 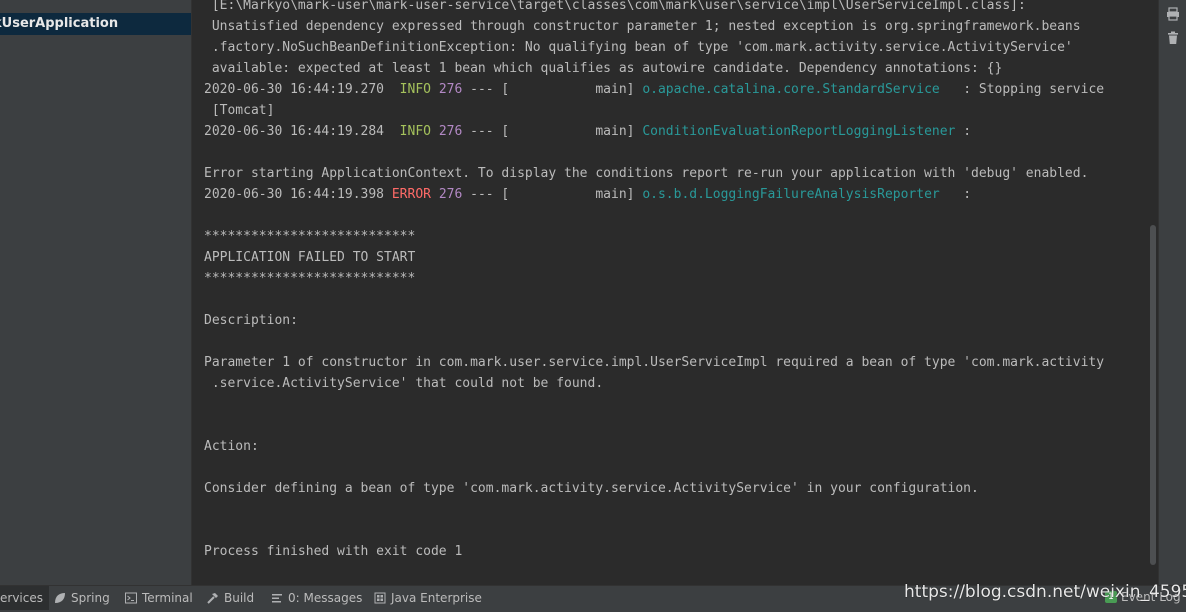 What do you see at coordinates (798, 131) in the screenshot?
I see `log-logger: ConditionEvaluationReportLoggingListener` at bounding box center [798, 131].